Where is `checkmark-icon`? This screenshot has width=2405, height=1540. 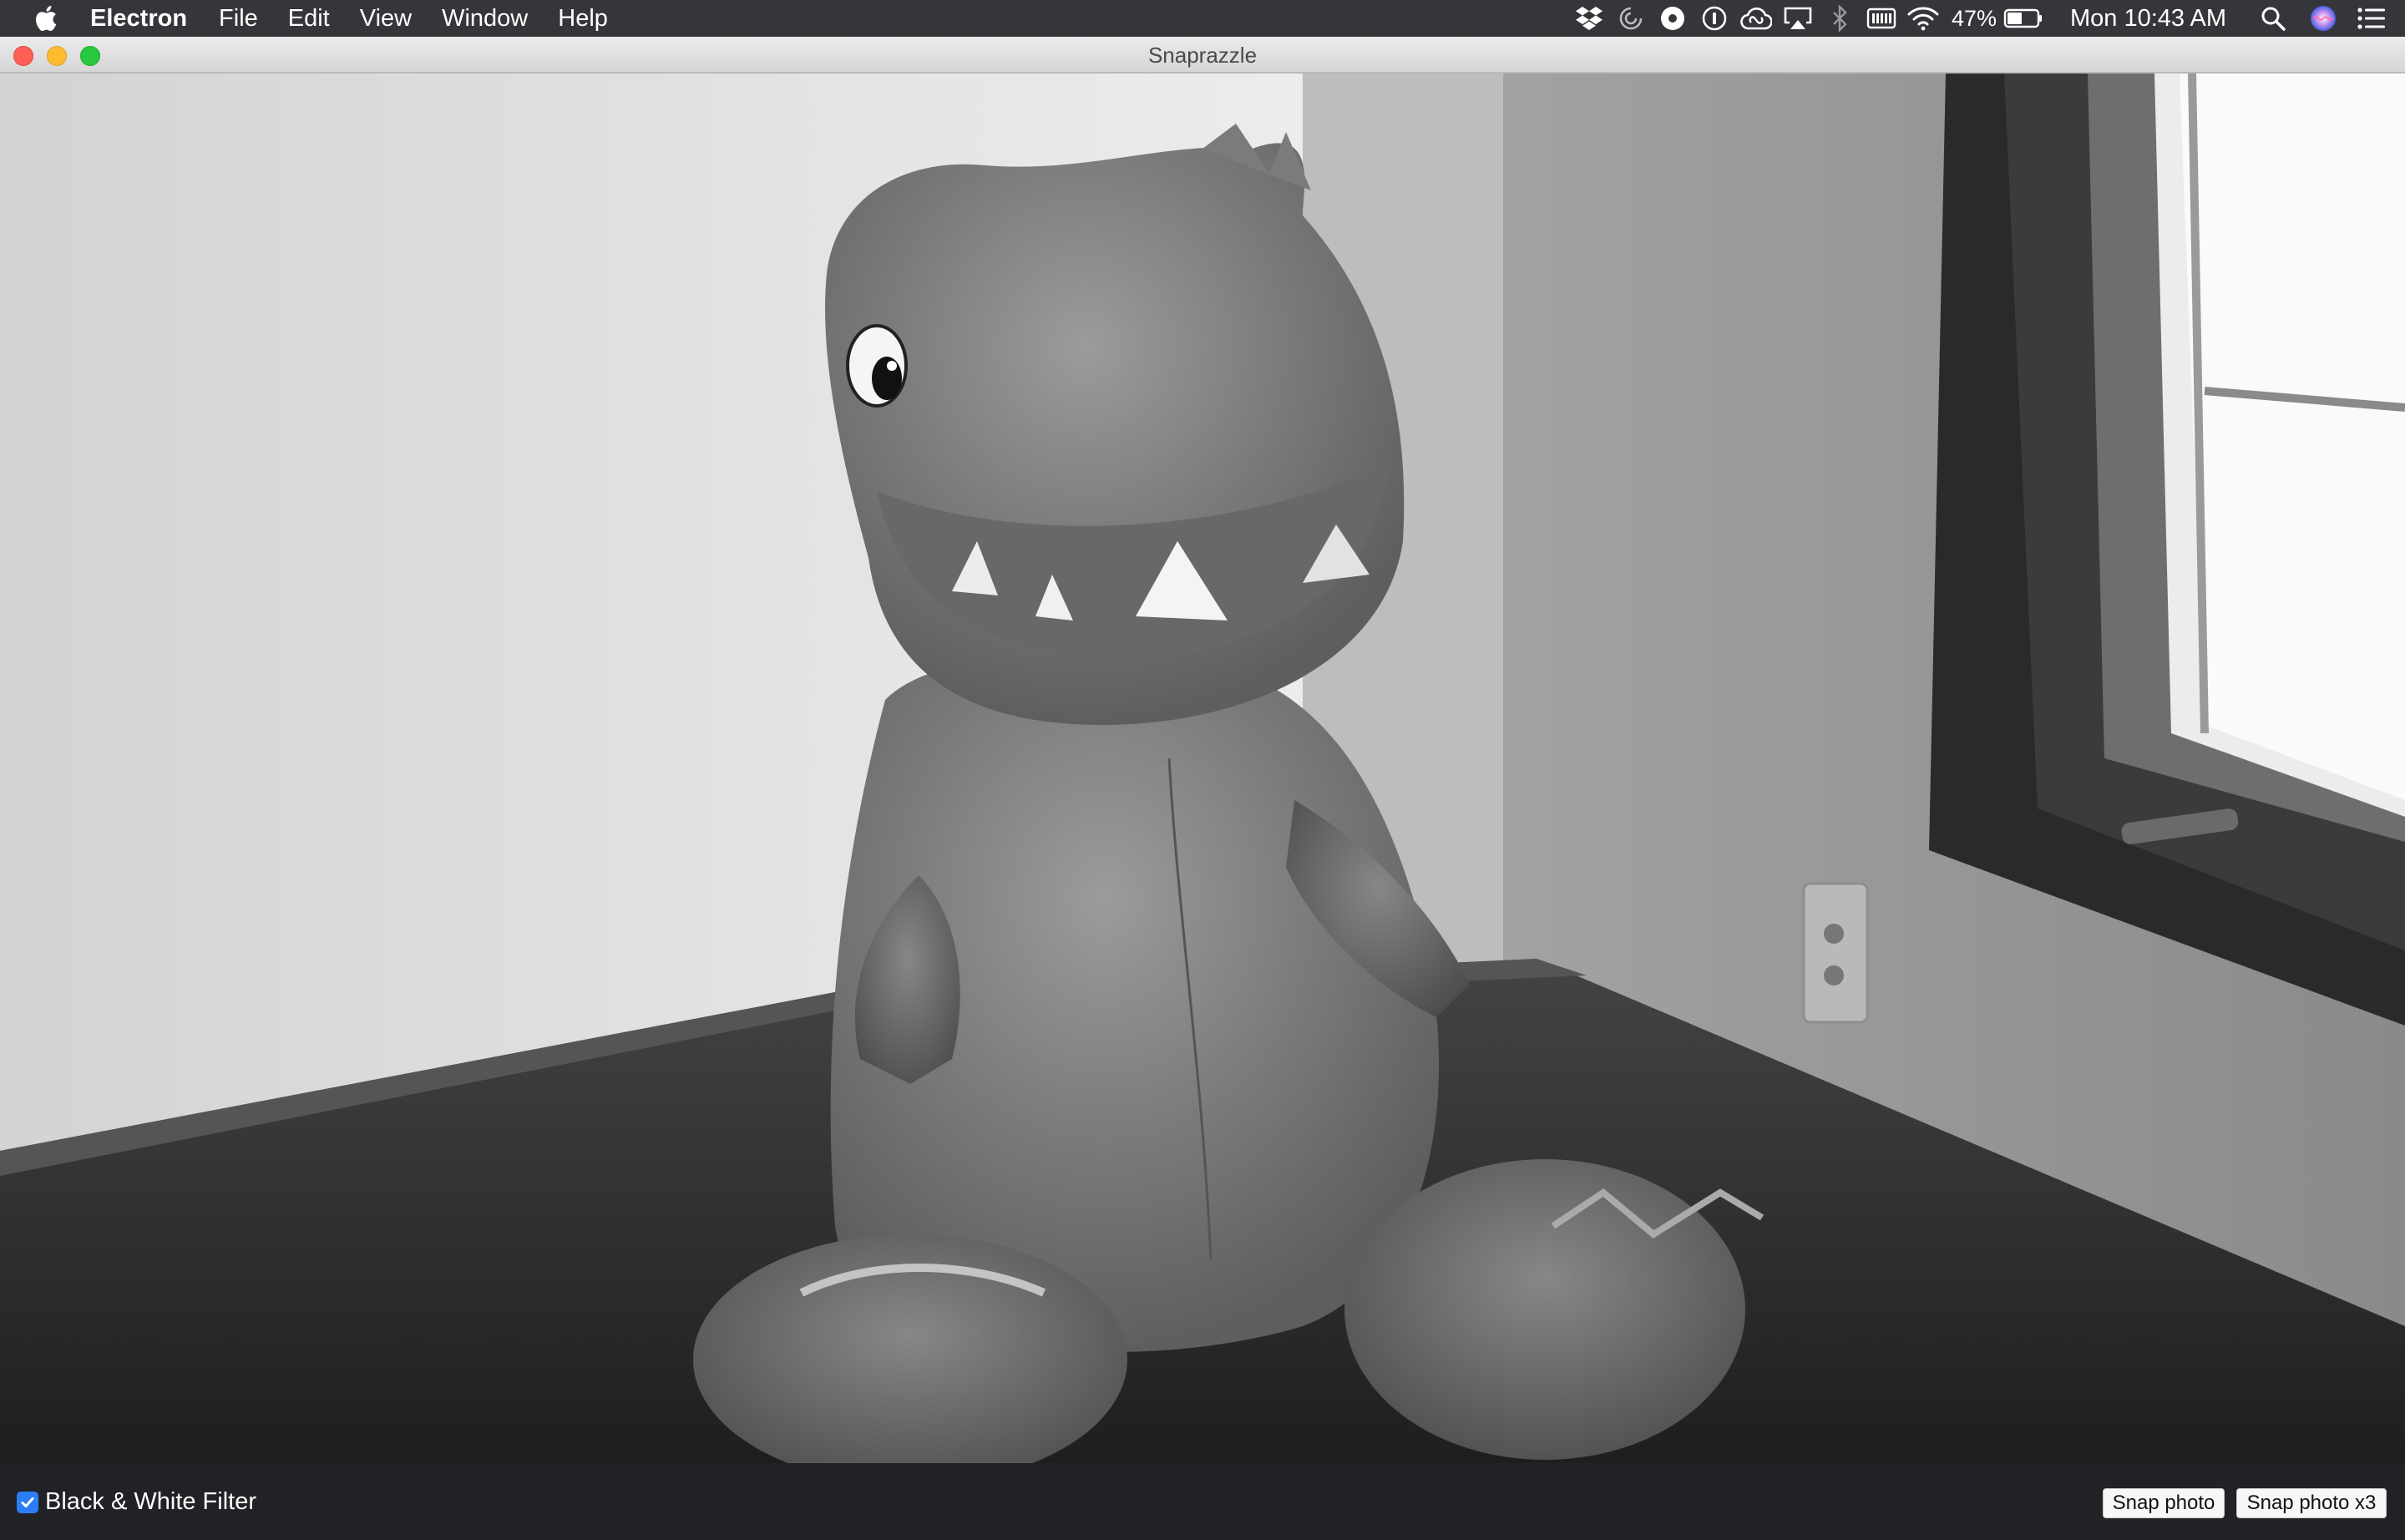
checkmark-icon is located at coordinates (28, 1502).